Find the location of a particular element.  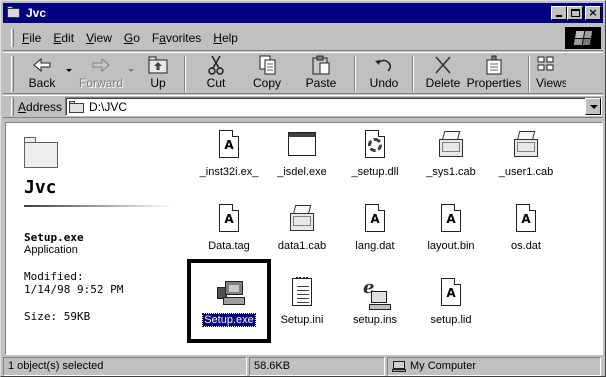

menu-grip is located at coordinates (12, 37).